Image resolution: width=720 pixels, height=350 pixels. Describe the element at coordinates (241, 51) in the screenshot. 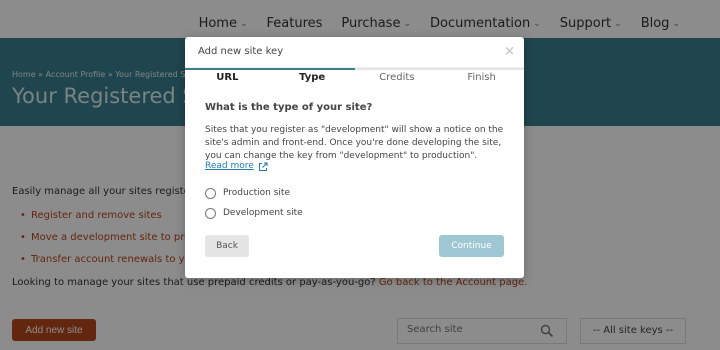

I see `modal-title: Add new site key` at that location.